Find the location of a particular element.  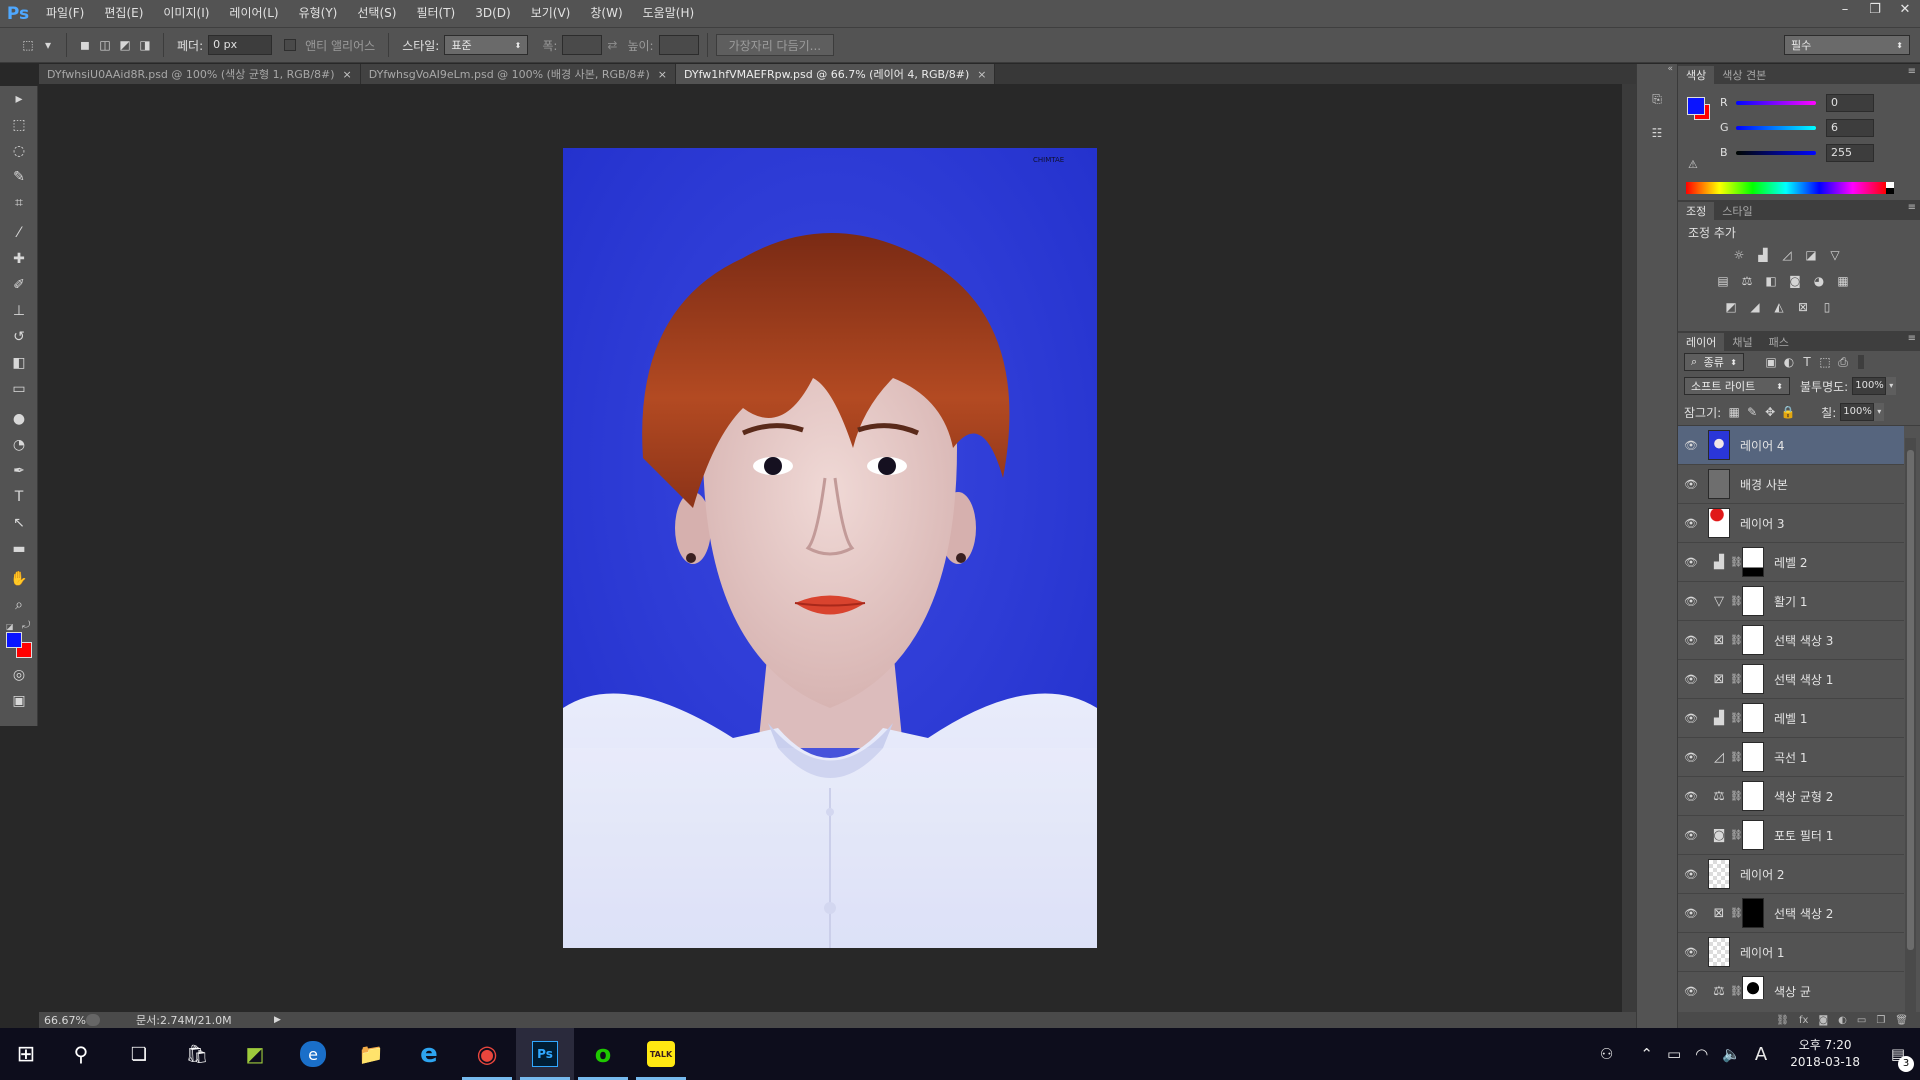

eraser-tool-icon: ◧ is located at coordinates (19, 363).